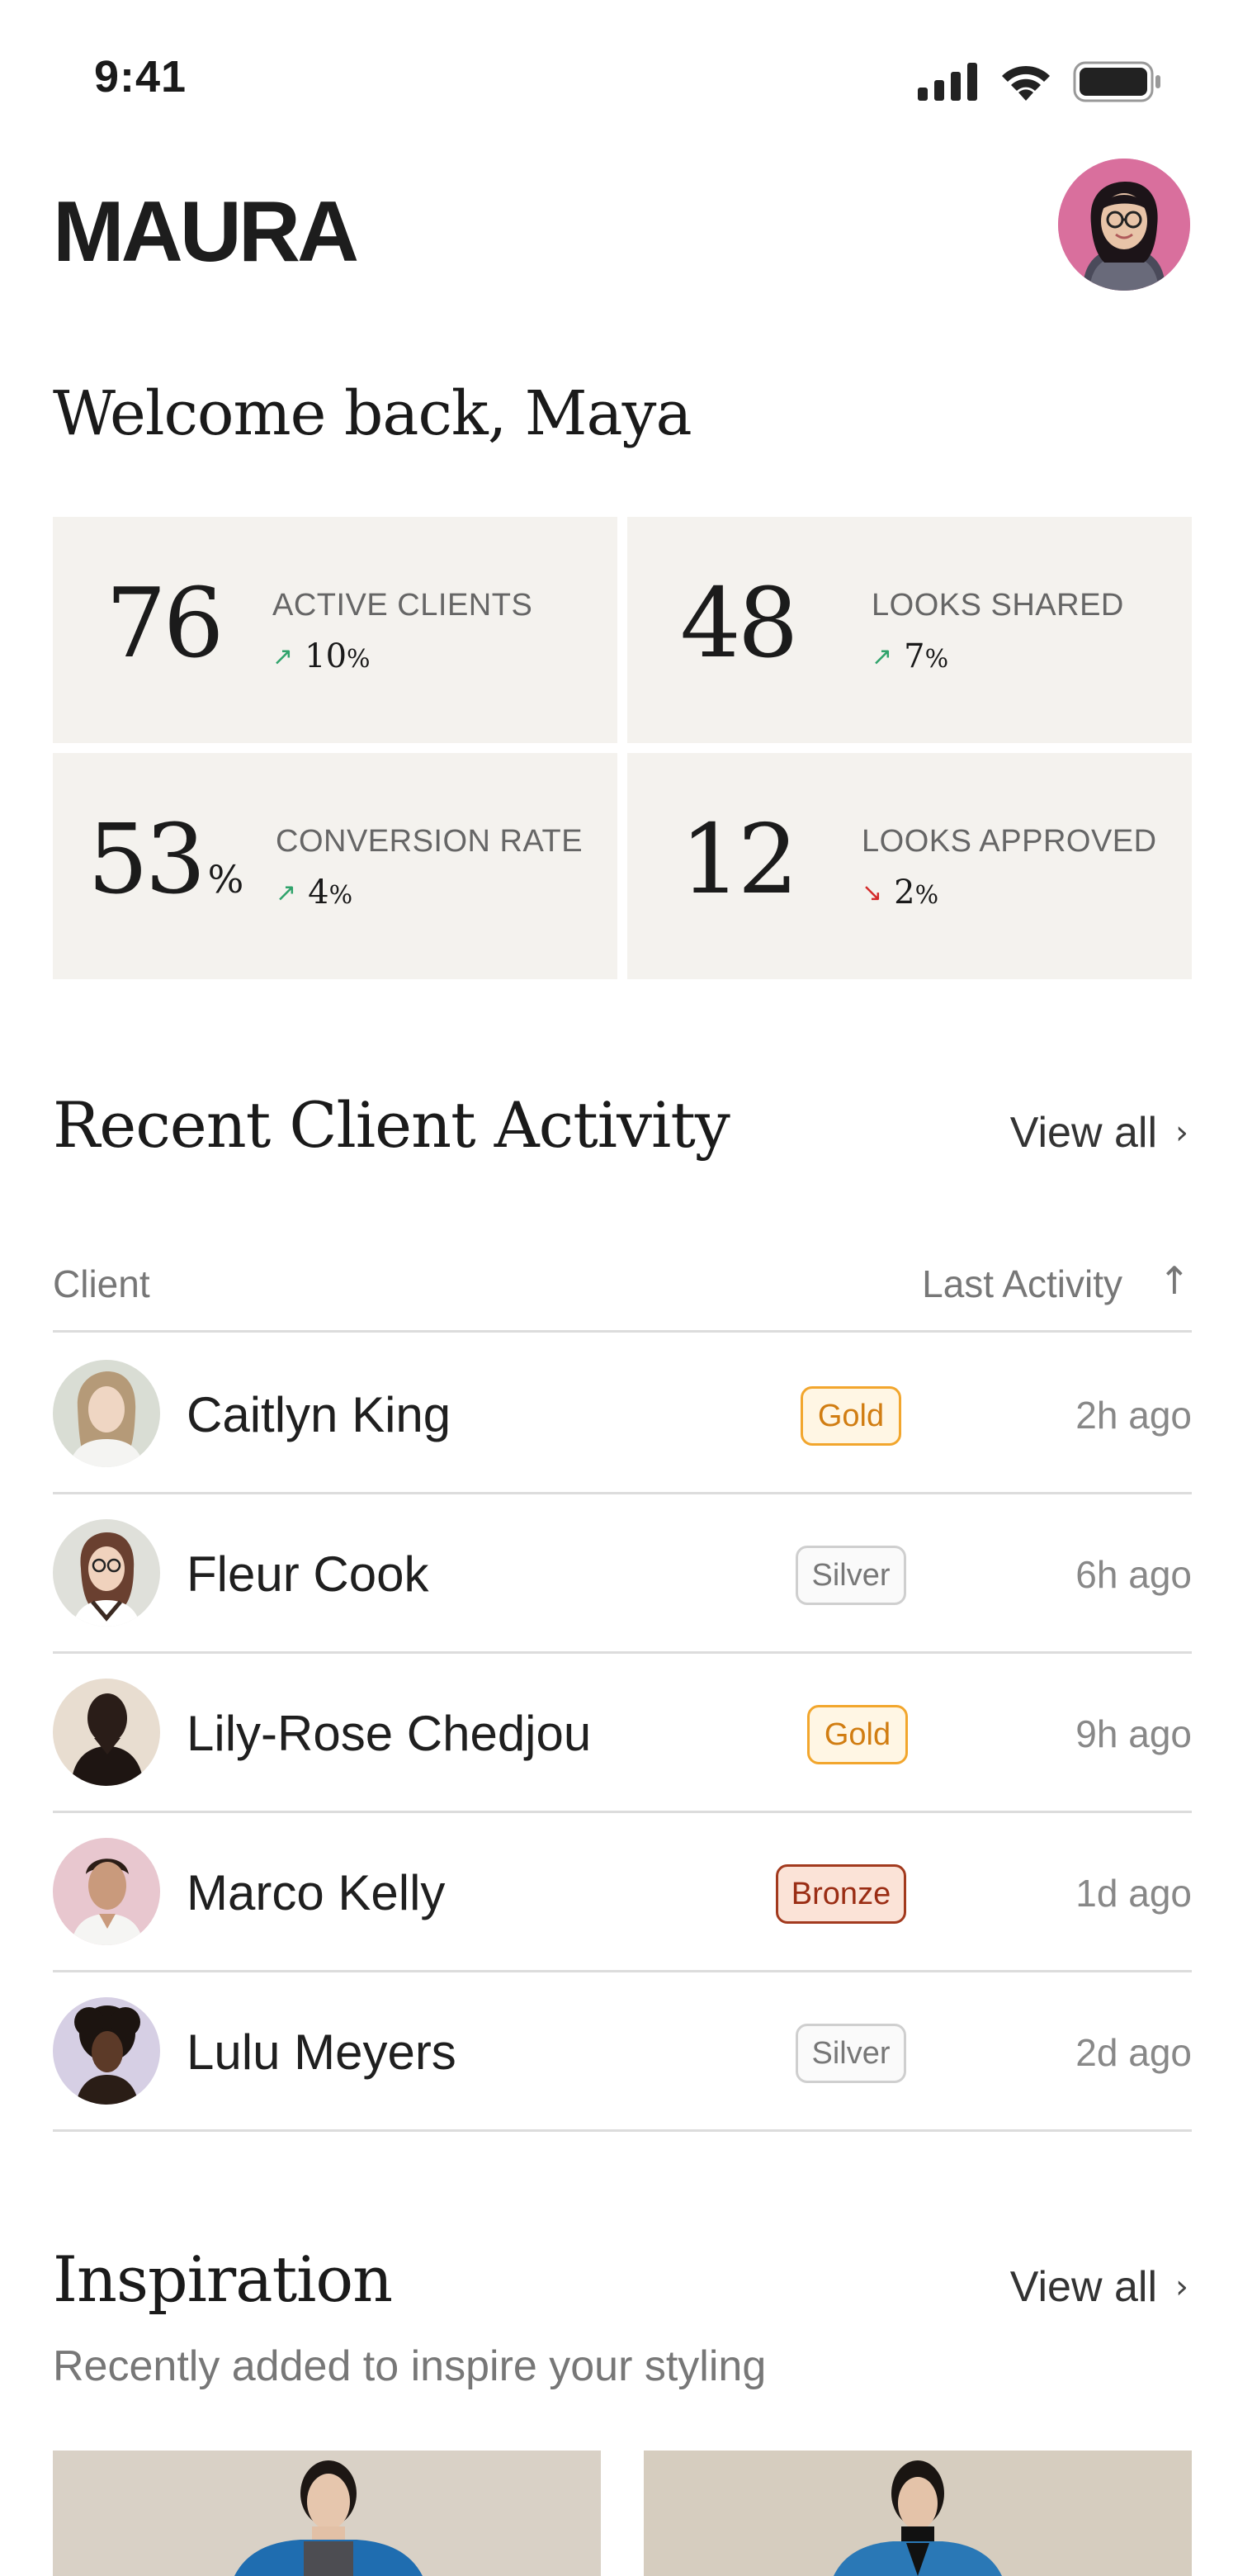  Describe the element at coordinates (739, 624) in the screenshot. I see `stat-value: 48` at that location.